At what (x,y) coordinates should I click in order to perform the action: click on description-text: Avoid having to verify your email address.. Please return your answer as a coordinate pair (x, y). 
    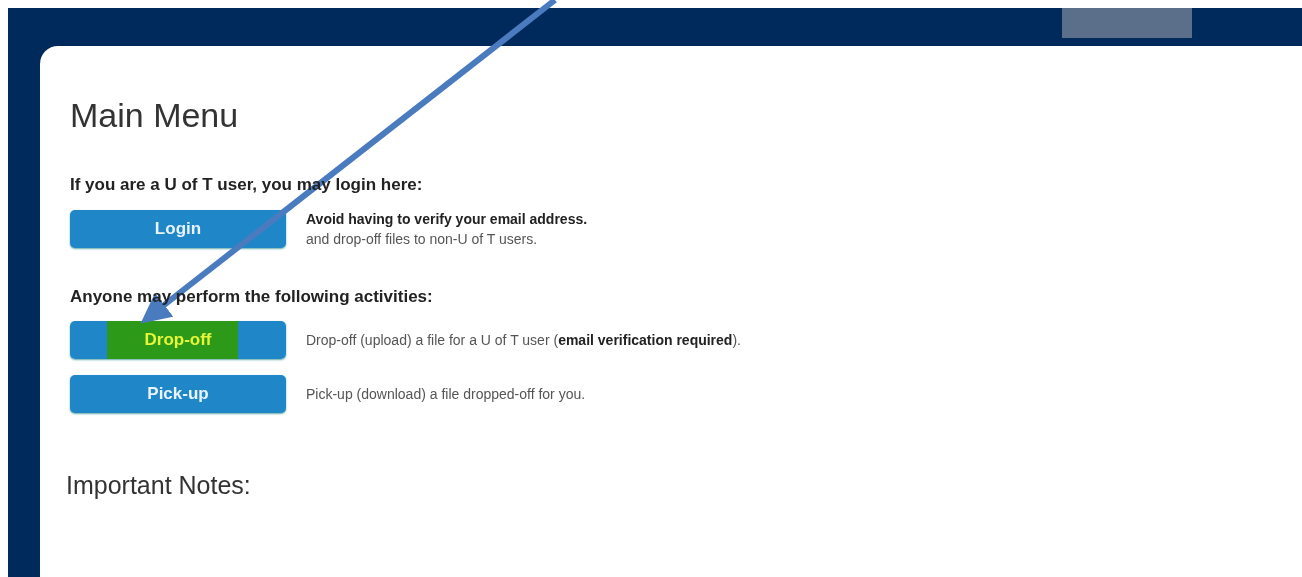
    Looking at the image, I should click on (447, 219).